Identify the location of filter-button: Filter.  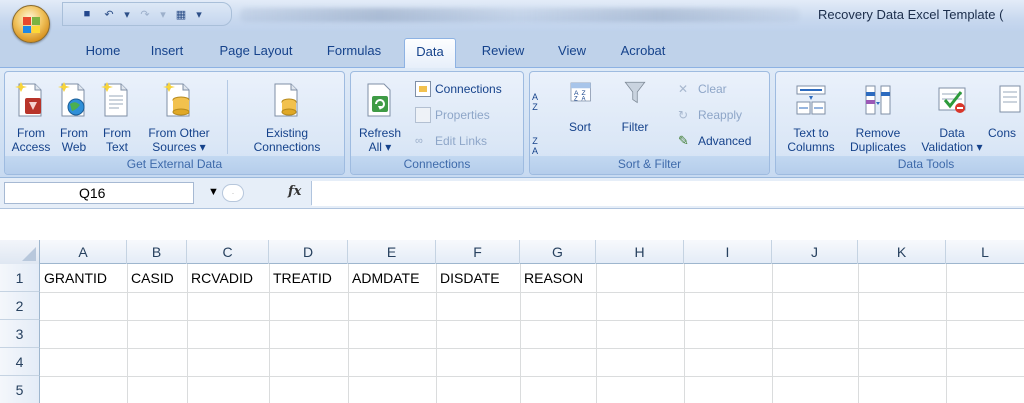
(635, 107).